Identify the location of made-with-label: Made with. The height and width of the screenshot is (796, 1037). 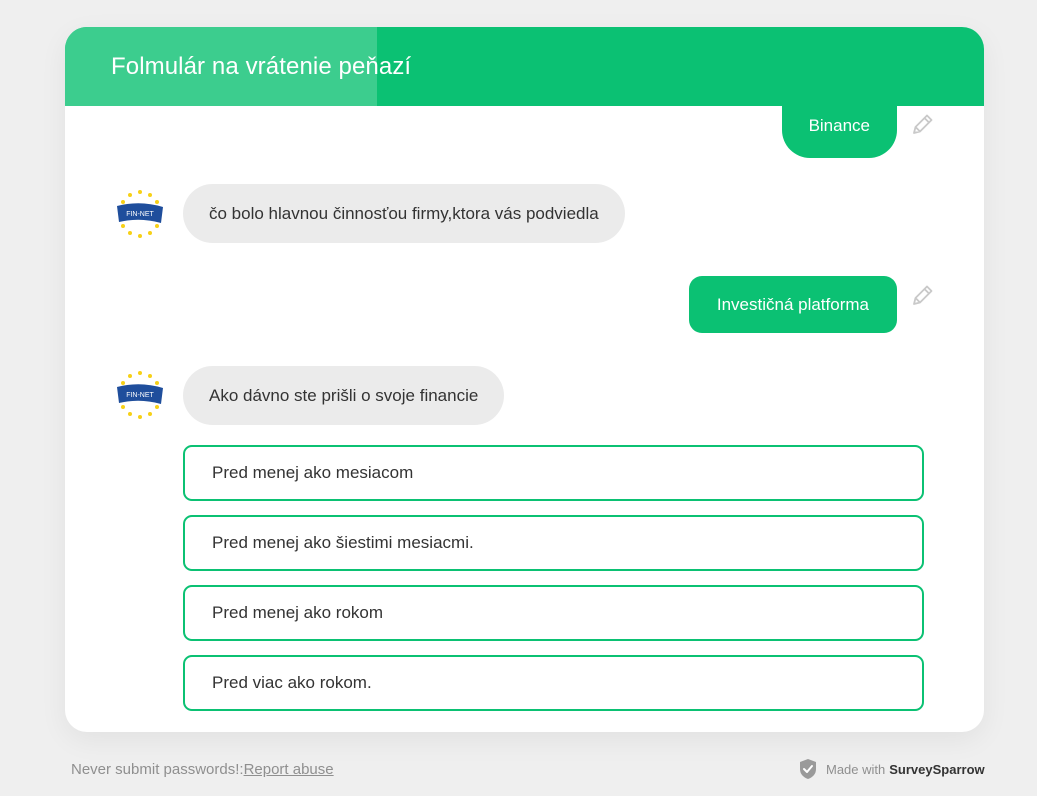
(856, 769).